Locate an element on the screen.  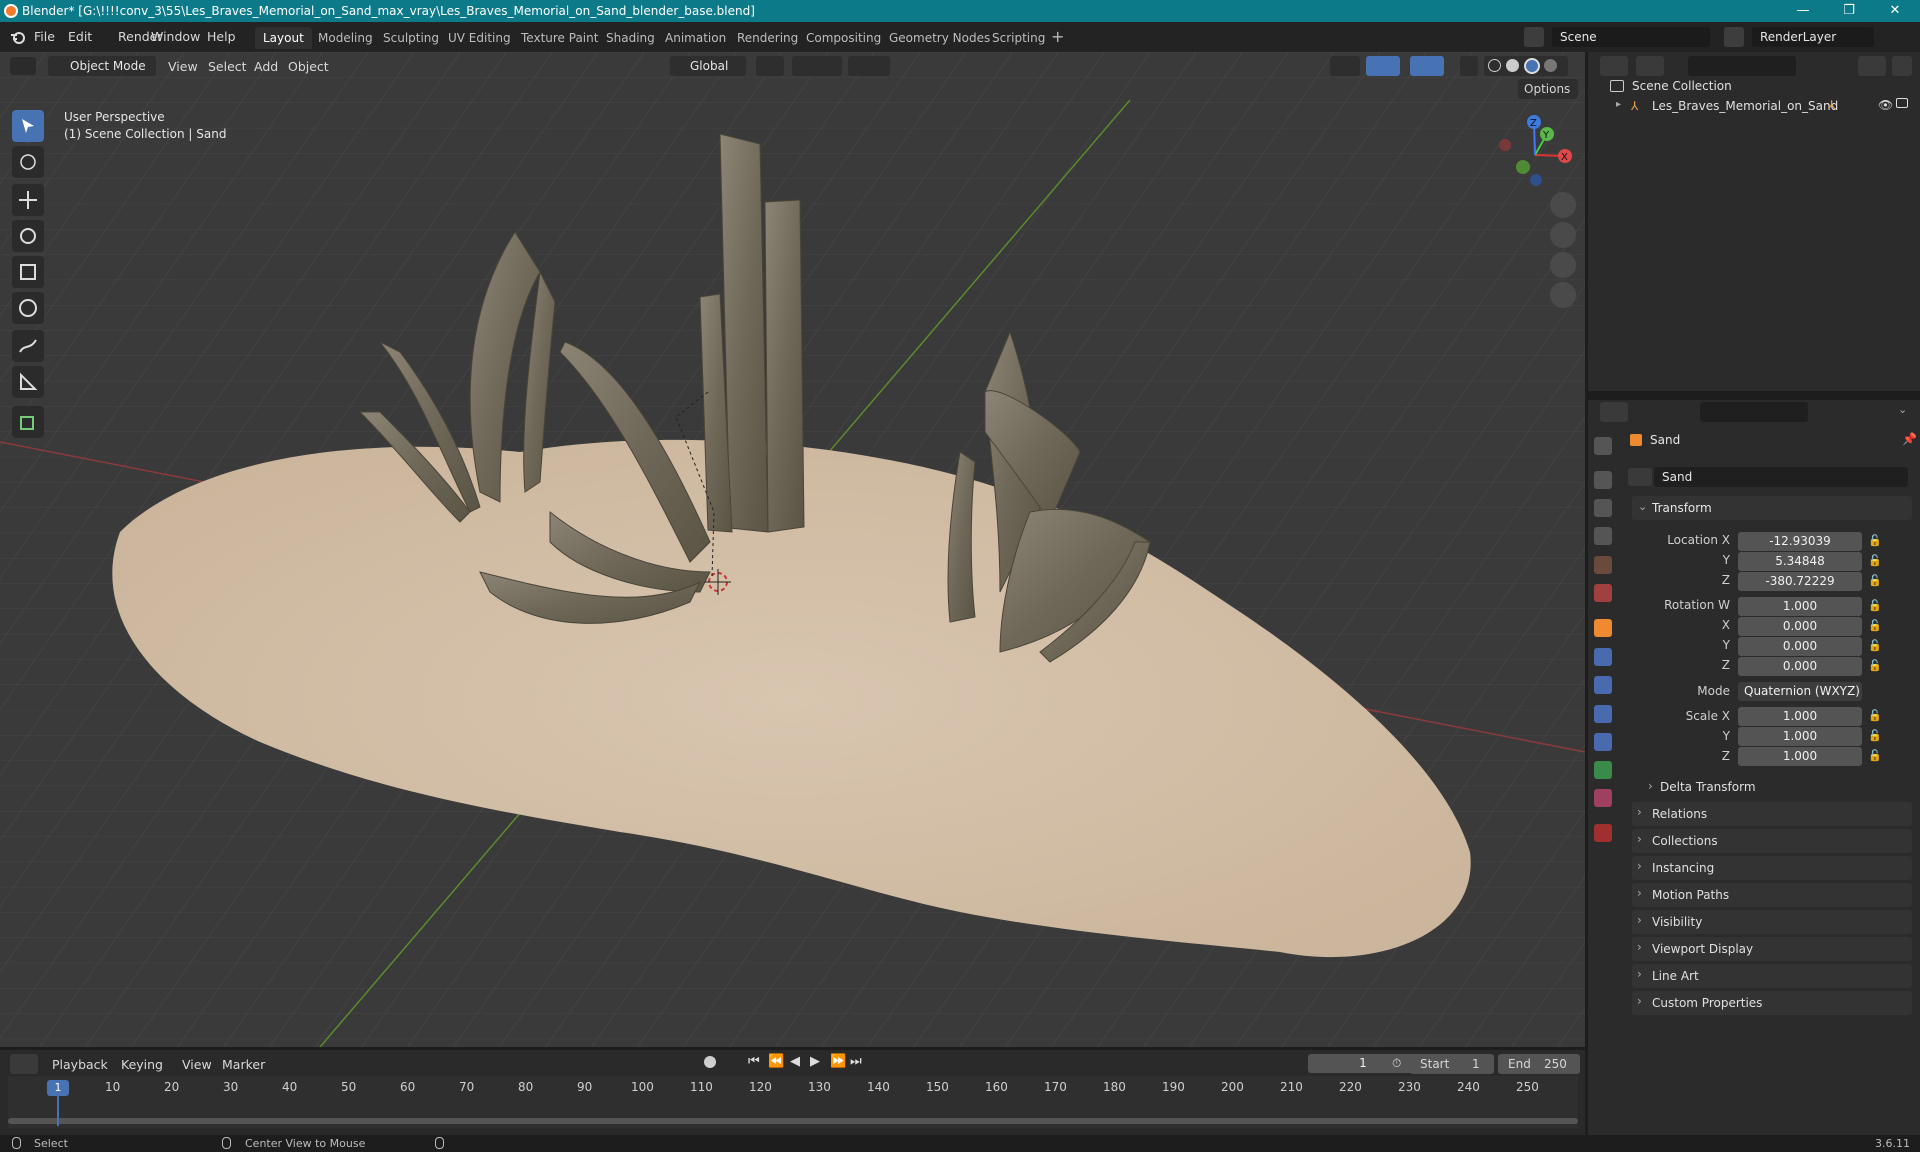
minimize-button: — is located at coordinates (1803, 11).